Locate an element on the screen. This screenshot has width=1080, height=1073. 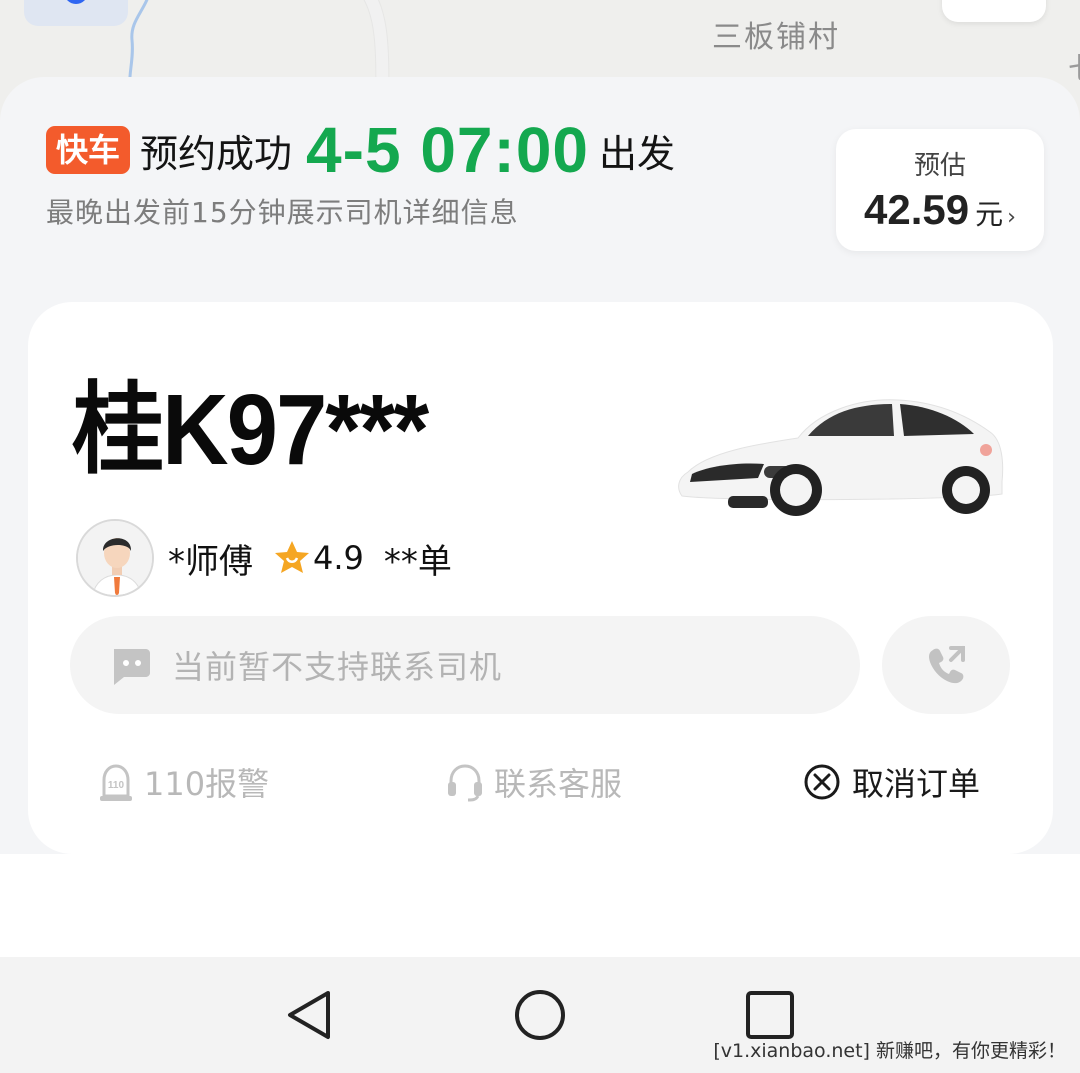
watermark-text: [v1.xianbao.net] 新赚吧，有你更精彩！ is located at coordinates (889, 1051).